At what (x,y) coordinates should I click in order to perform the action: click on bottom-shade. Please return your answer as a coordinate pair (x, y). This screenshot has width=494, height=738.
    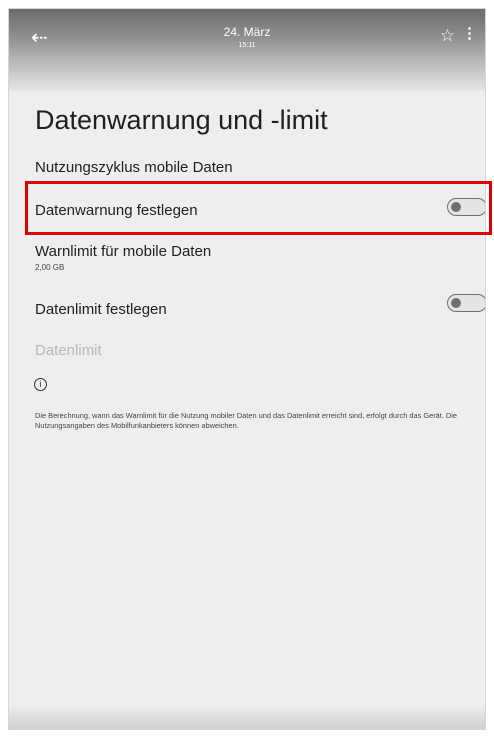
    Looking at the image, I should click on (247, 717).